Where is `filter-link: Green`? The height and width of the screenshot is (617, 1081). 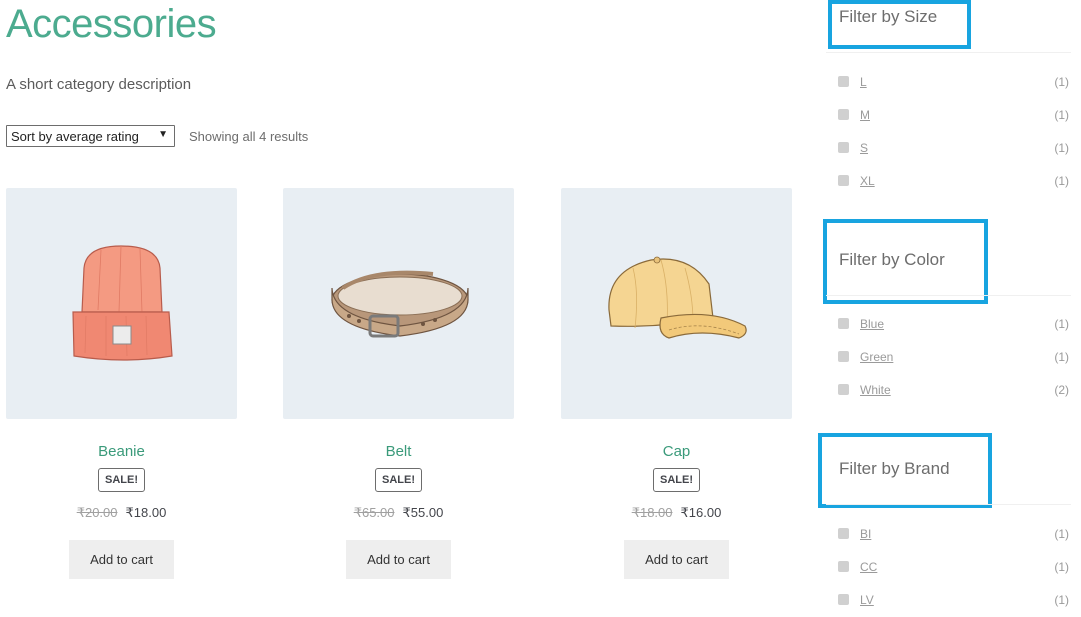 filter-link: Green is located at coordinates (876, 357).